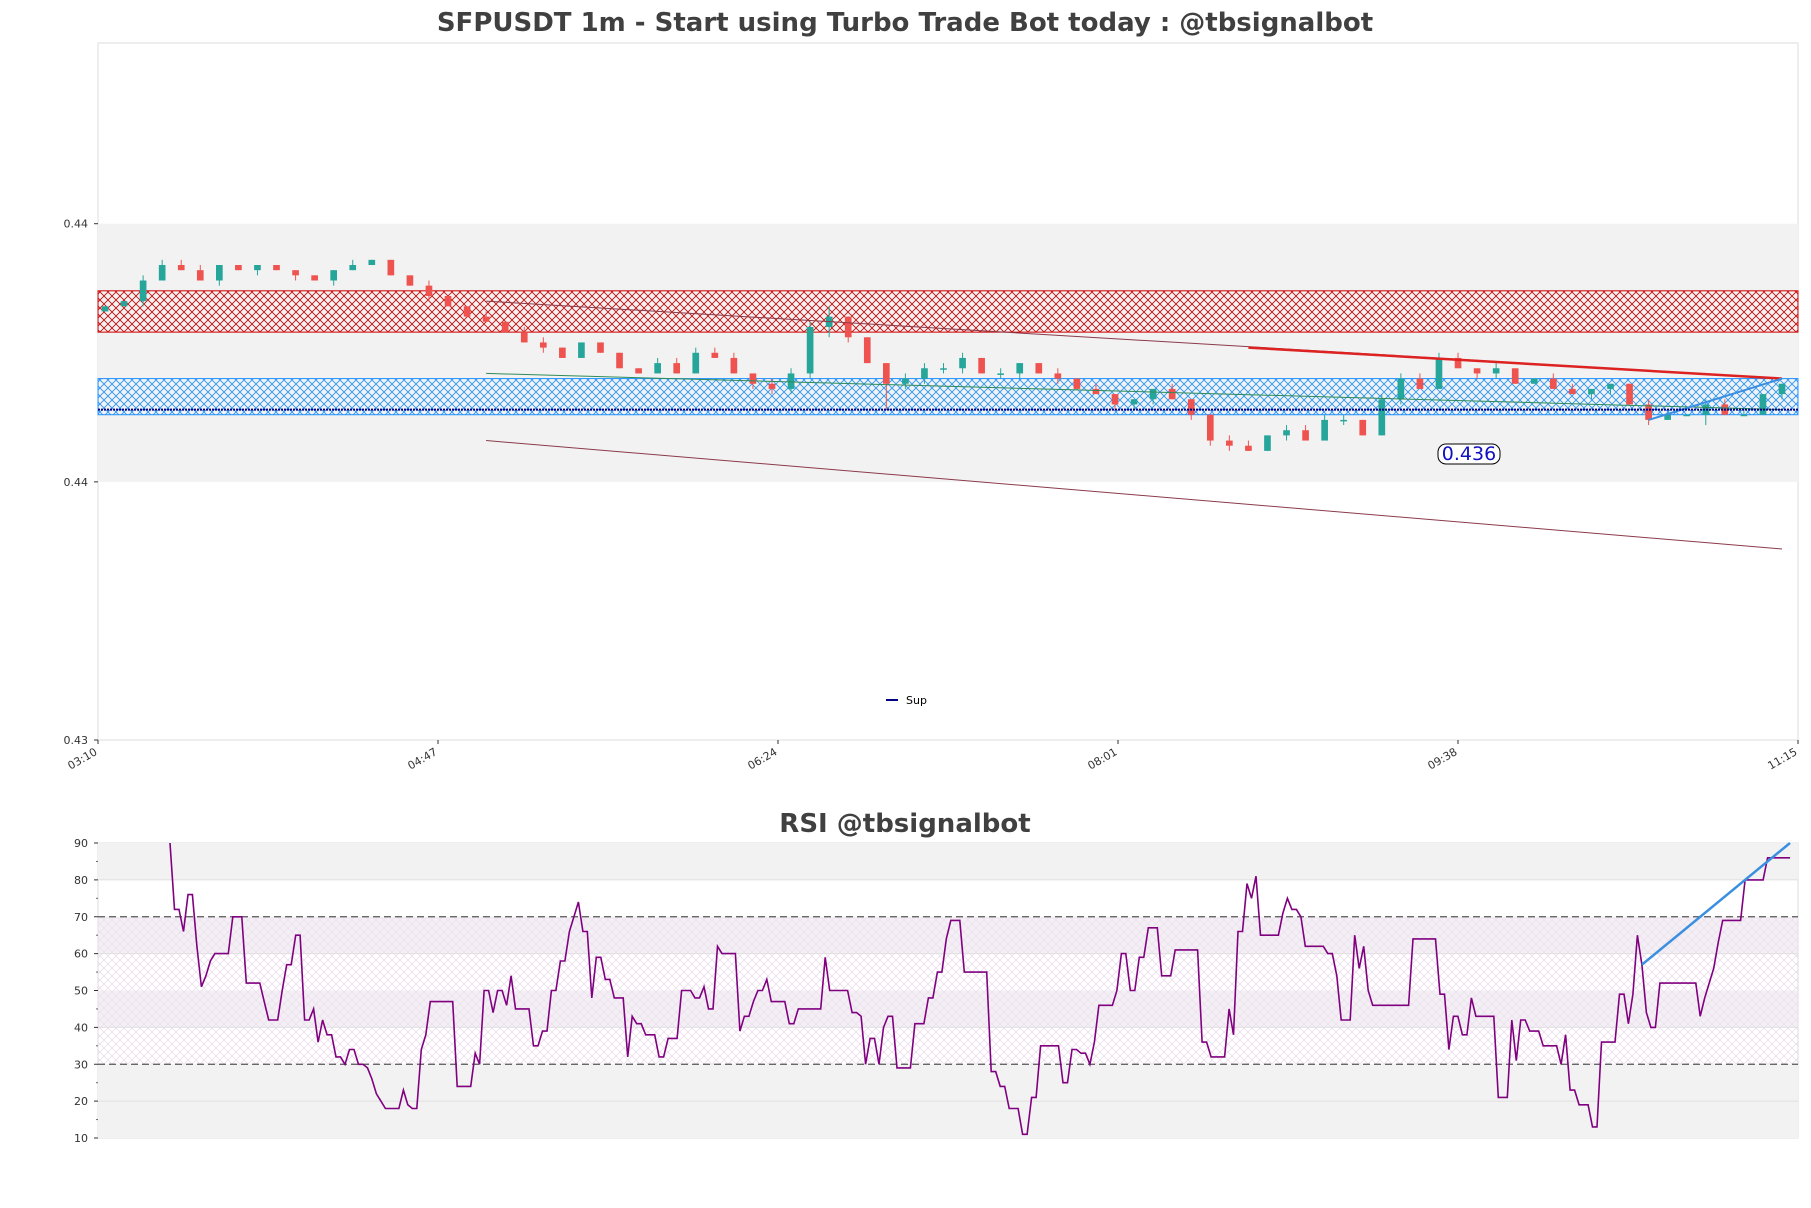 Image resolution: width=1811 pixels, height=1208 pixels. I want to click on rsi-y-tick-label: 30, so click(81, 1064).